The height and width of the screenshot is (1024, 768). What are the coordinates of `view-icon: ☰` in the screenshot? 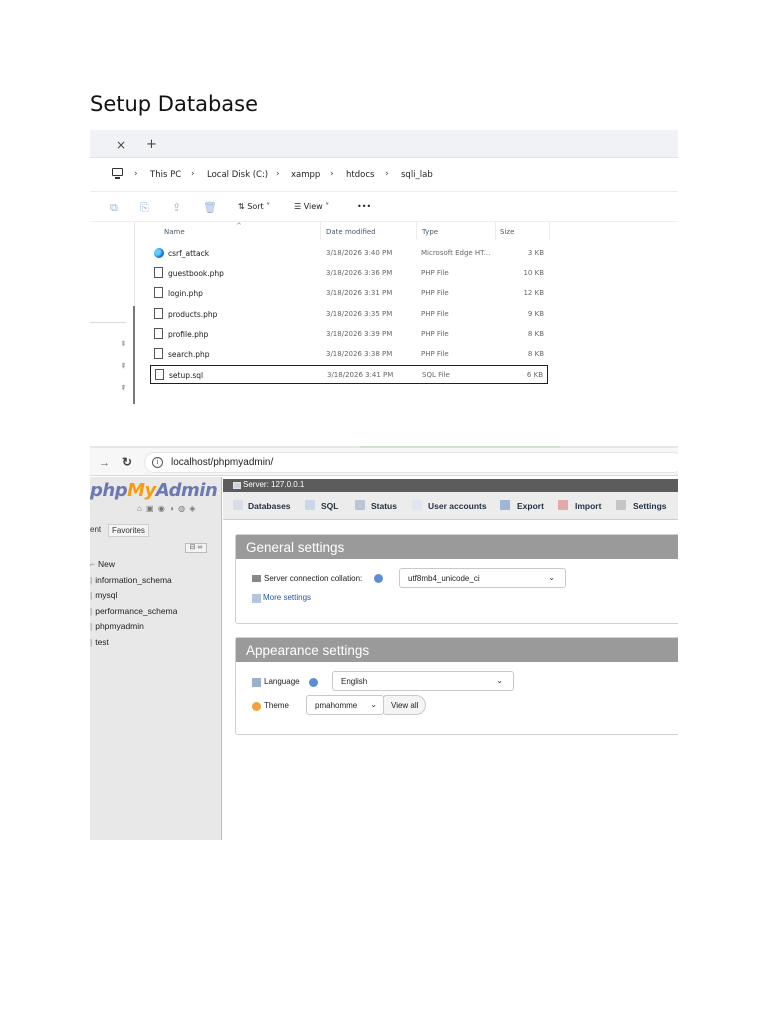 It's located at (299, 206).